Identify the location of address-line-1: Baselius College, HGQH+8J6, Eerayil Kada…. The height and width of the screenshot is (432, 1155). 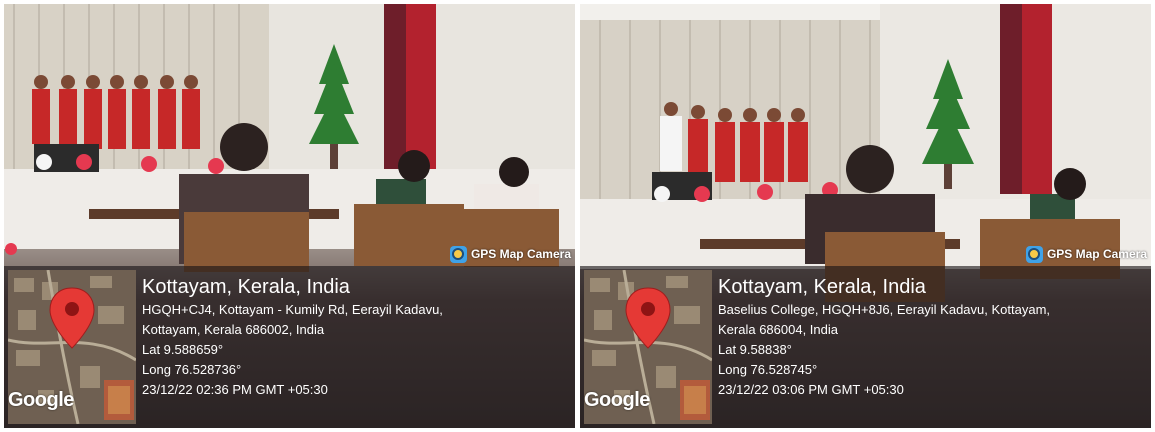
(884, 309).